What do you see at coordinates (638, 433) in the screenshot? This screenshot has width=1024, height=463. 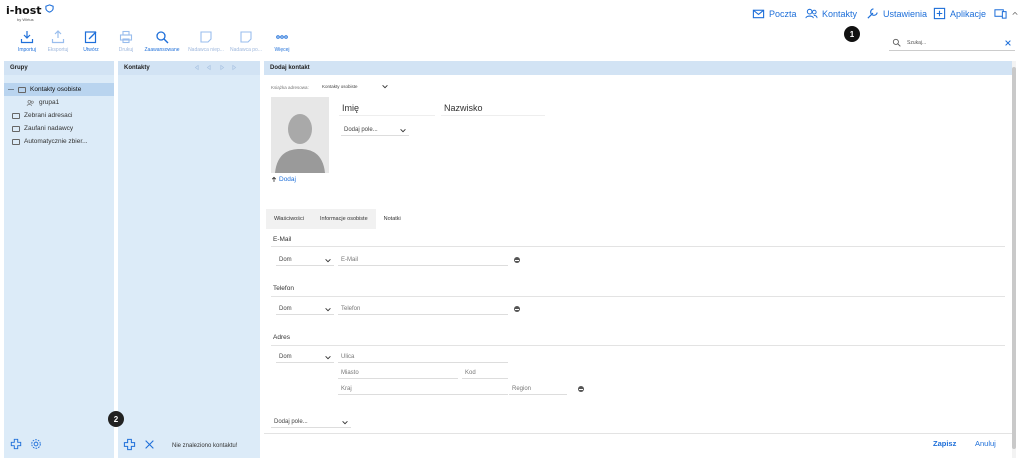 I see `footer-divider` at bounding box center [638, 433].